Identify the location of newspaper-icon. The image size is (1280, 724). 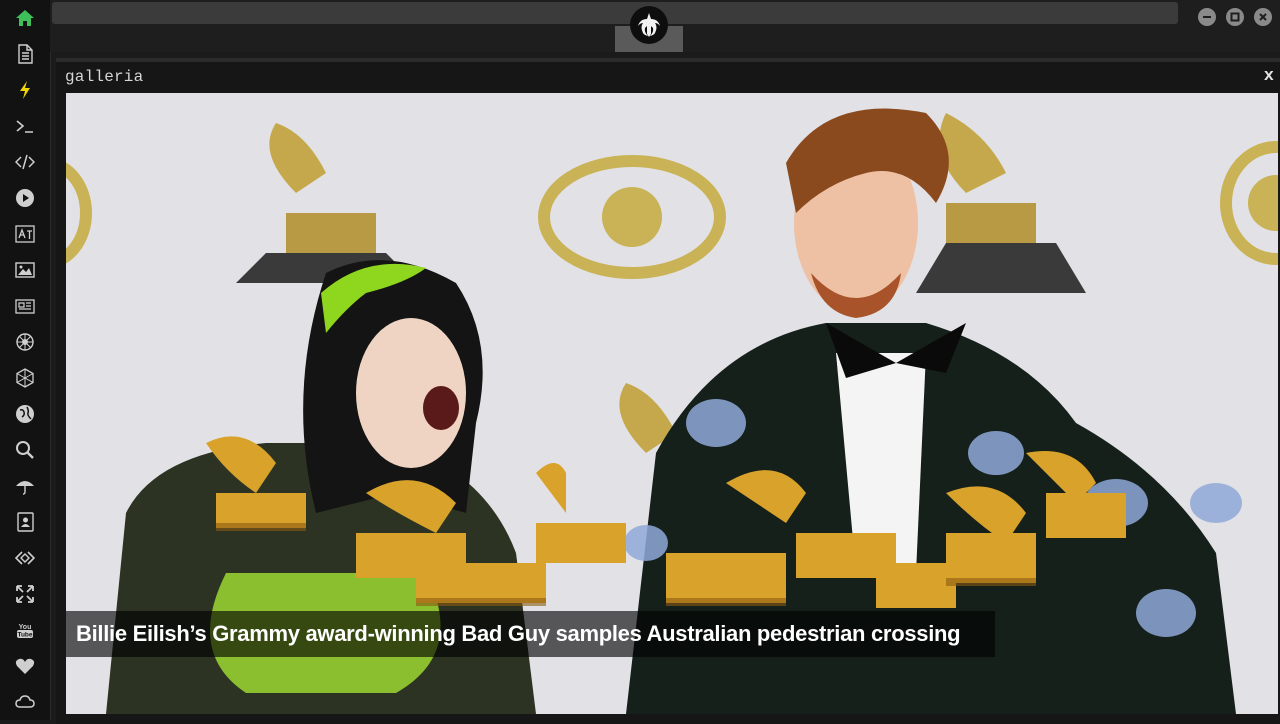
(25, 306).